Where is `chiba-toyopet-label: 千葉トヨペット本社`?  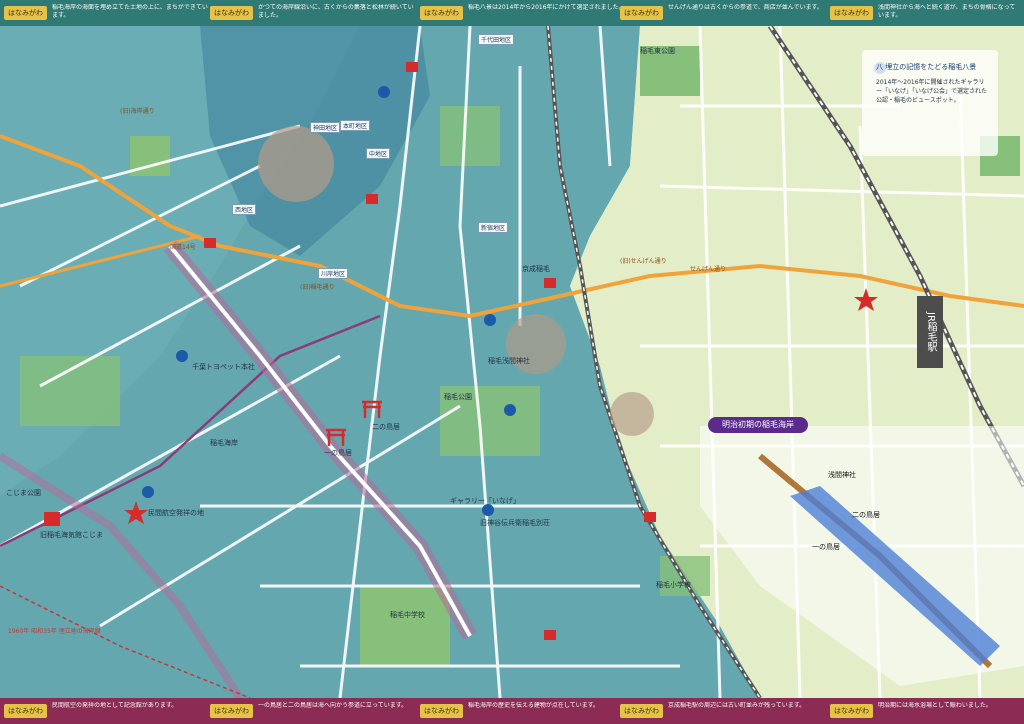
chiba-toyopet-label: 千葉トヨペット本社 is located at coordinates (223, 367).